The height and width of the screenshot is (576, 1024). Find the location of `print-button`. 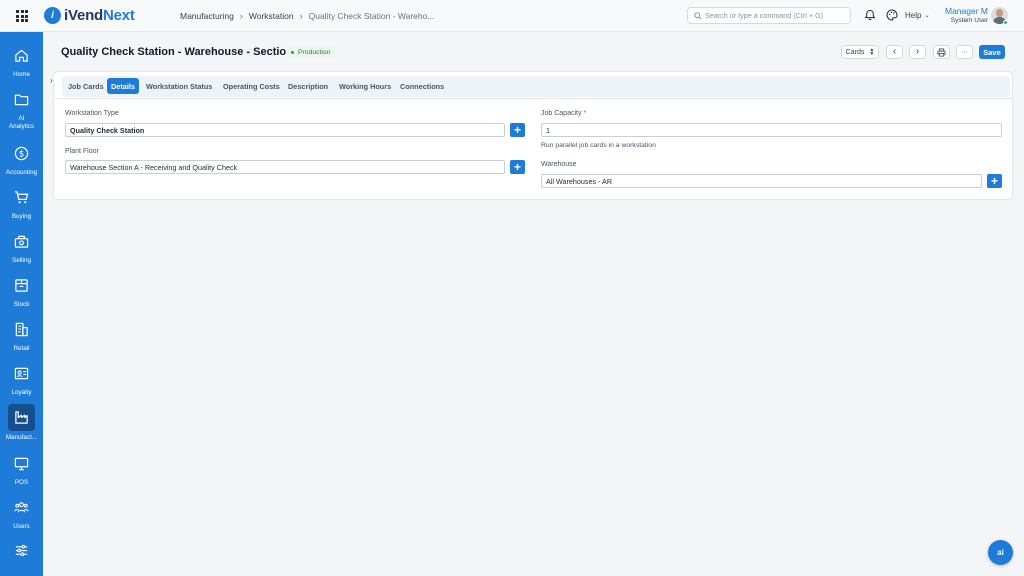

print-button is located at coordinates (941, 52).